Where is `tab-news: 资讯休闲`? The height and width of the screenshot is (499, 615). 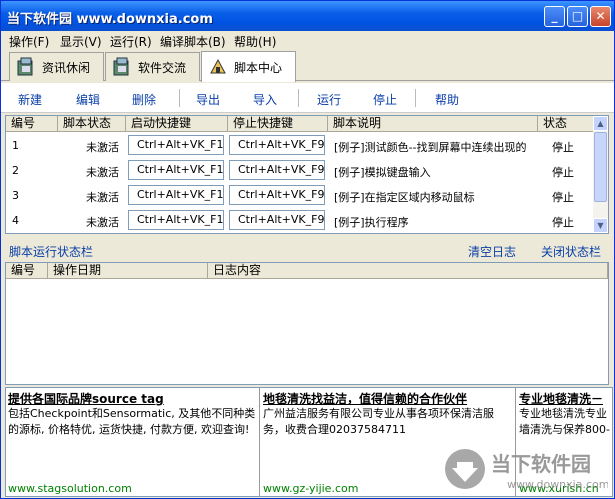
tab-news: 资讯休闲 is located at coordinates (56, 66).